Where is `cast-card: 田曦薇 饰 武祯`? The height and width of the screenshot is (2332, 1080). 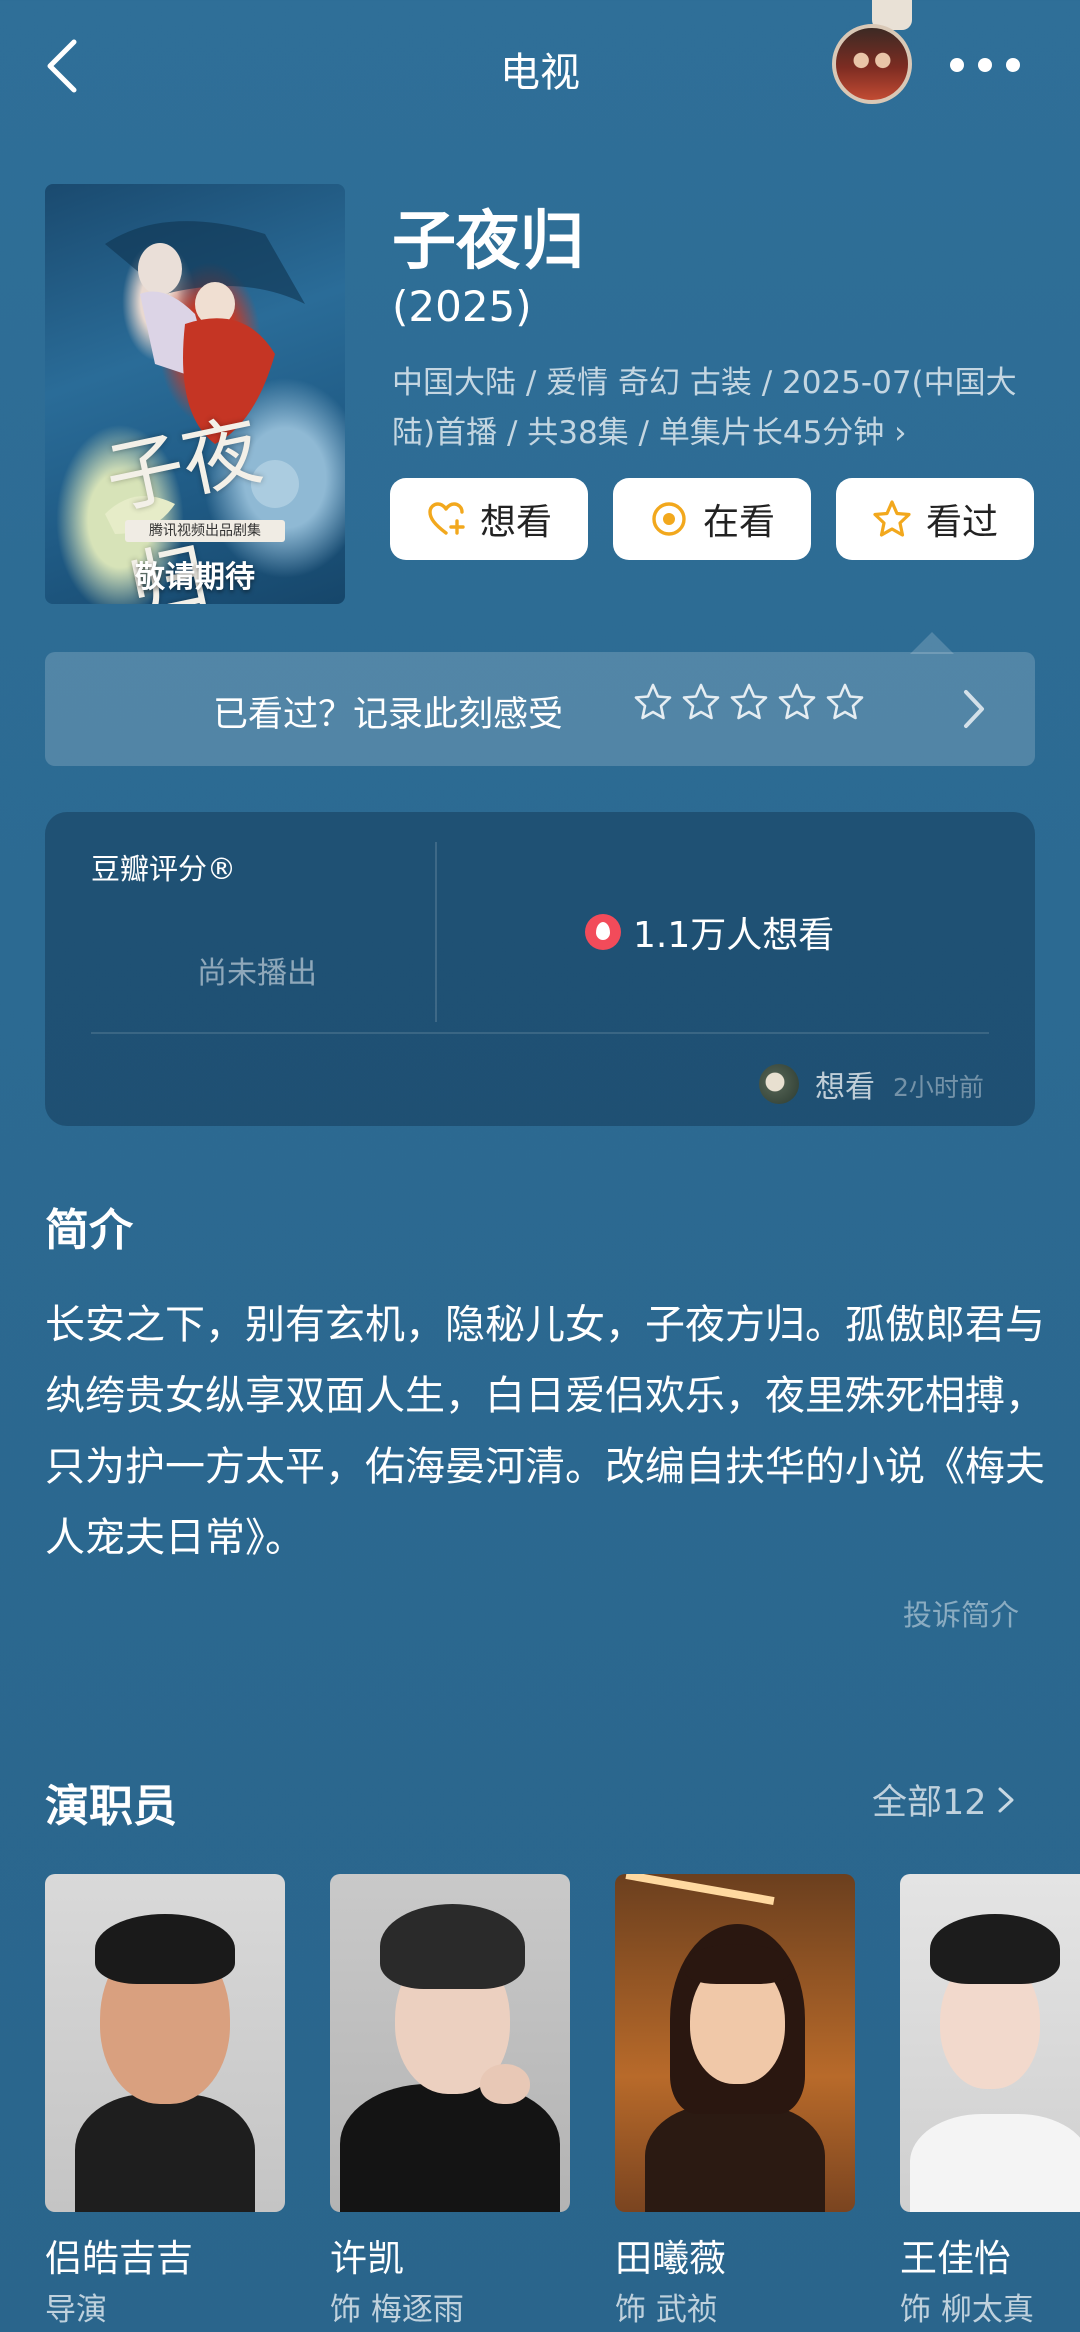
cast-card: 田曦薇 饰 武祯 is located at coordinates (735, 2101).